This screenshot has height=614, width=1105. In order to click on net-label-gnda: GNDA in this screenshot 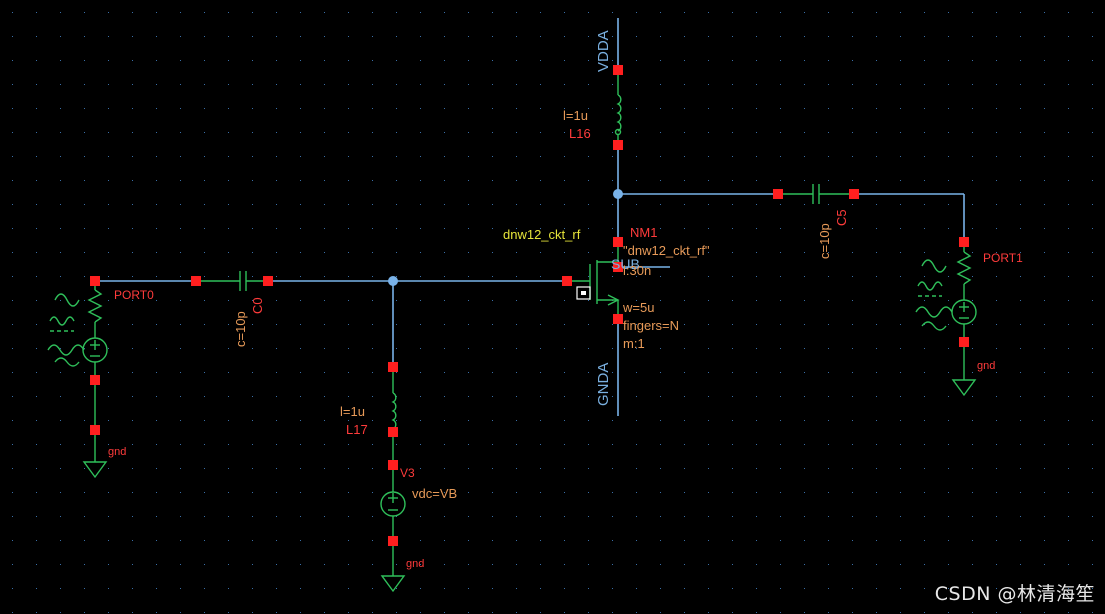, I will do `click(603, 384)`.